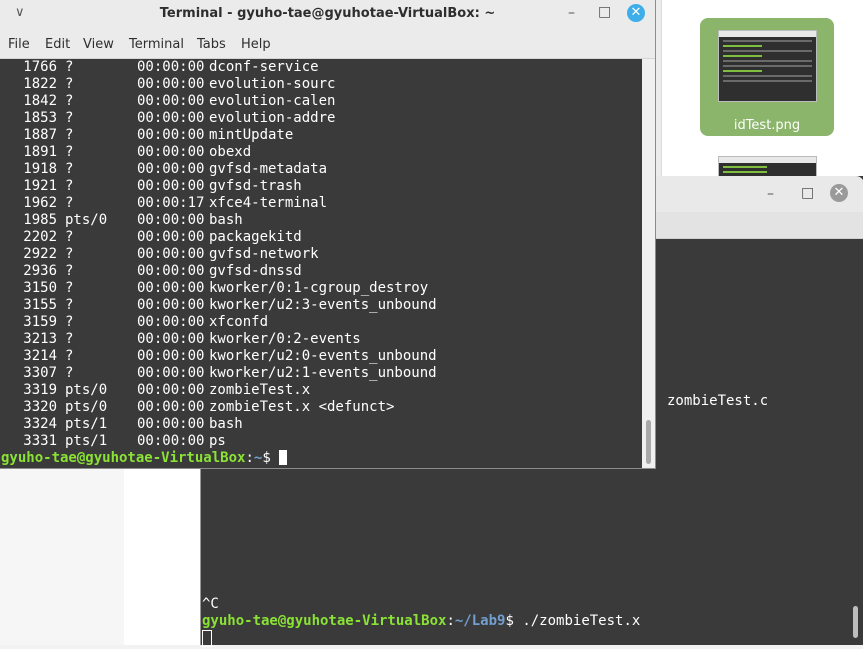 This screenshot has height=649, width=863. Describe the element at coordinates (272, 101) in the screenshot. I see `process-command: evolution-calen` at that location.